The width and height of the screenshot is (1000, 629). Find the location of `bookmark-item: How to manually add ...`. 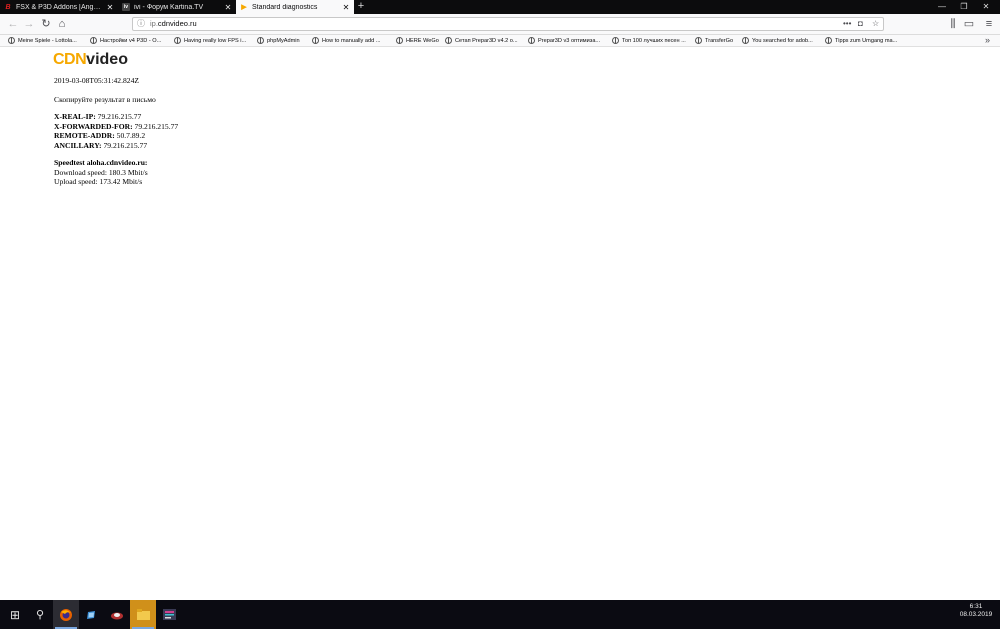

bookmark-item: How to manually add ... is located at coordinates (346, 40).